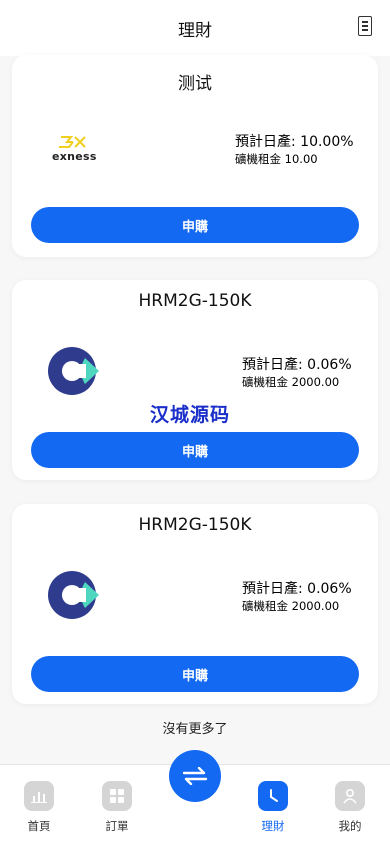 The height and width of the screenshot is (845, 390). What do you see at coordinates (74, 156) in the screenshot?
I see `logo-text: exness` at bounding box center [74, 156].